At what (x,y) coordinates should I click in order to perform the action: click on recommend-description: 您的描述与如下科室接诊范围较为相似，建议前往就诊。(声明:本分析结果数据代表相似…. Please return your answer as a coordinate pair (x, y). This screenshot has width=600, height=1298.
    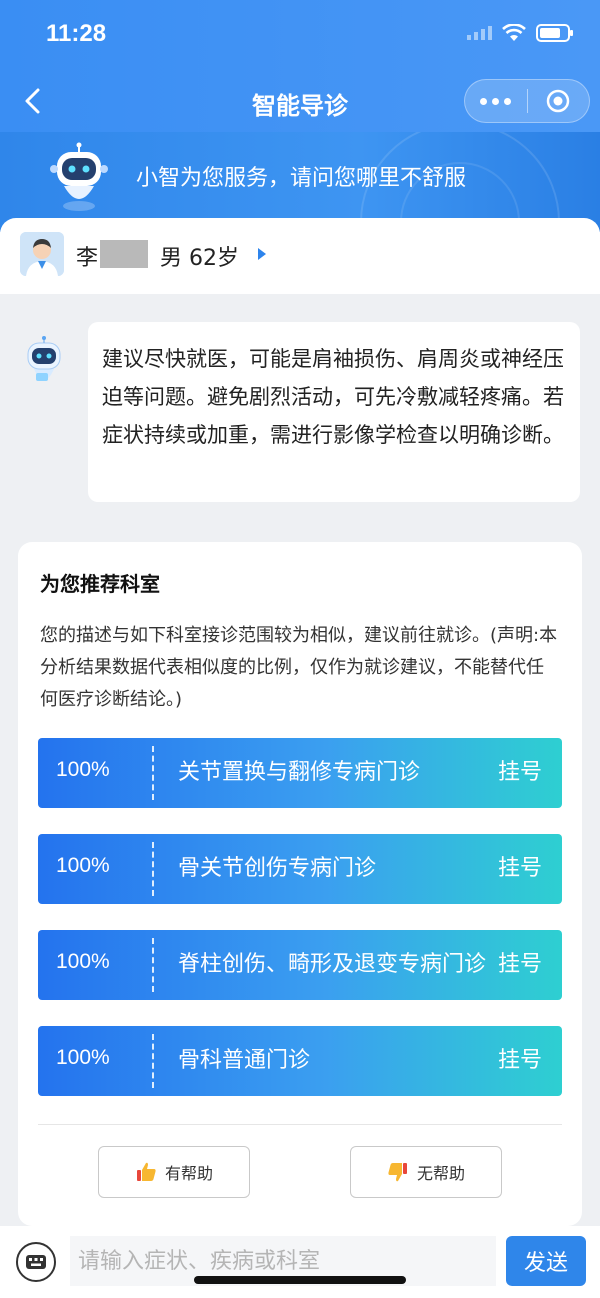
    Looking at the image, I should click on (299, 667).